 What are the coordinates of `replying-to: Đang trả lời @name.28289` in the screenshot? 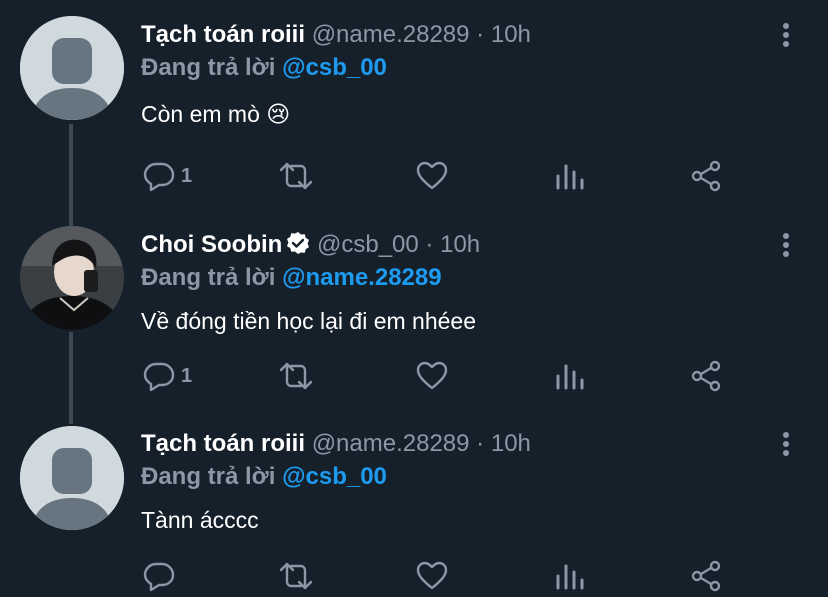 It's located at (291, 278).